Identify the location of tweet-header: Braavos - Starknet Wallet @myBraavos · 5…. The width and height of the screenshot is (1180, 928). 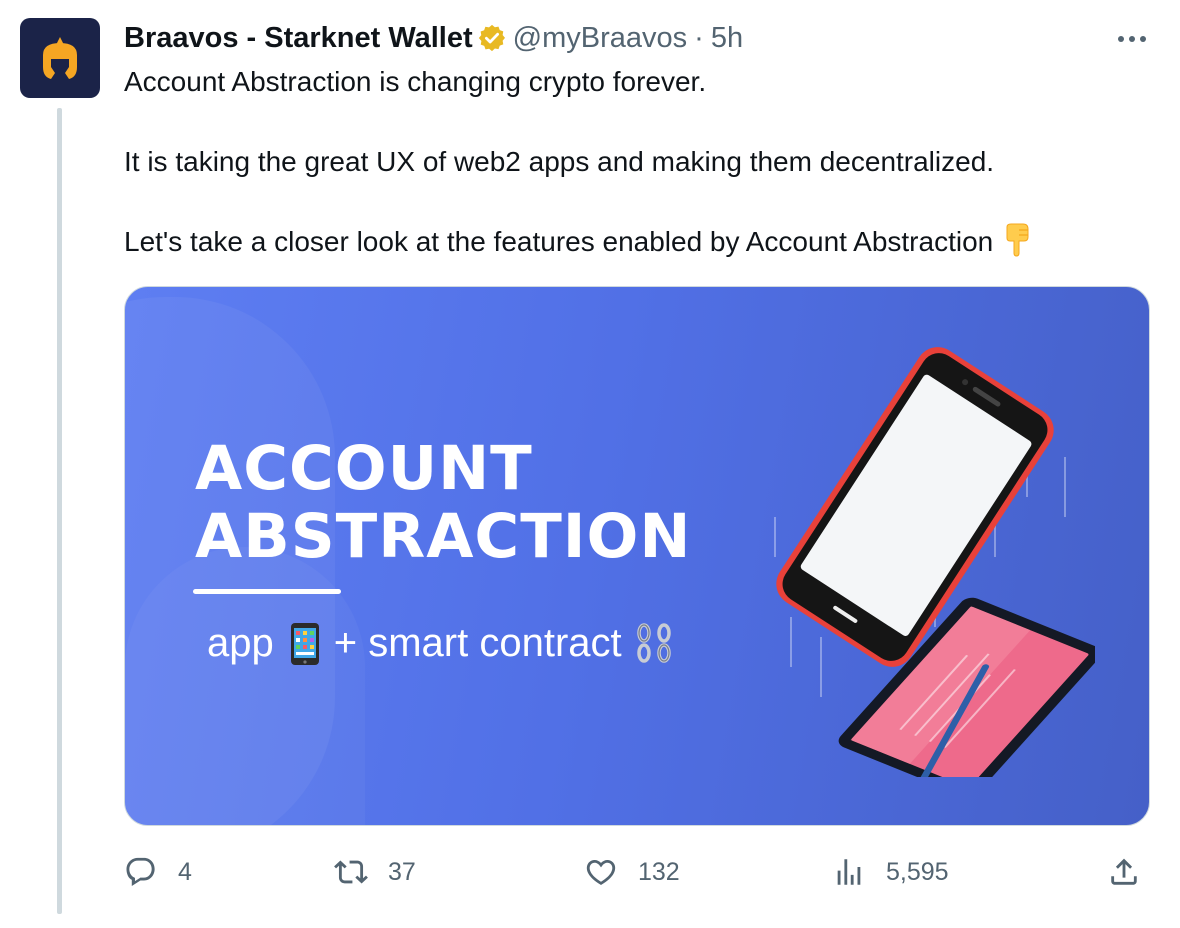
(433, 38).